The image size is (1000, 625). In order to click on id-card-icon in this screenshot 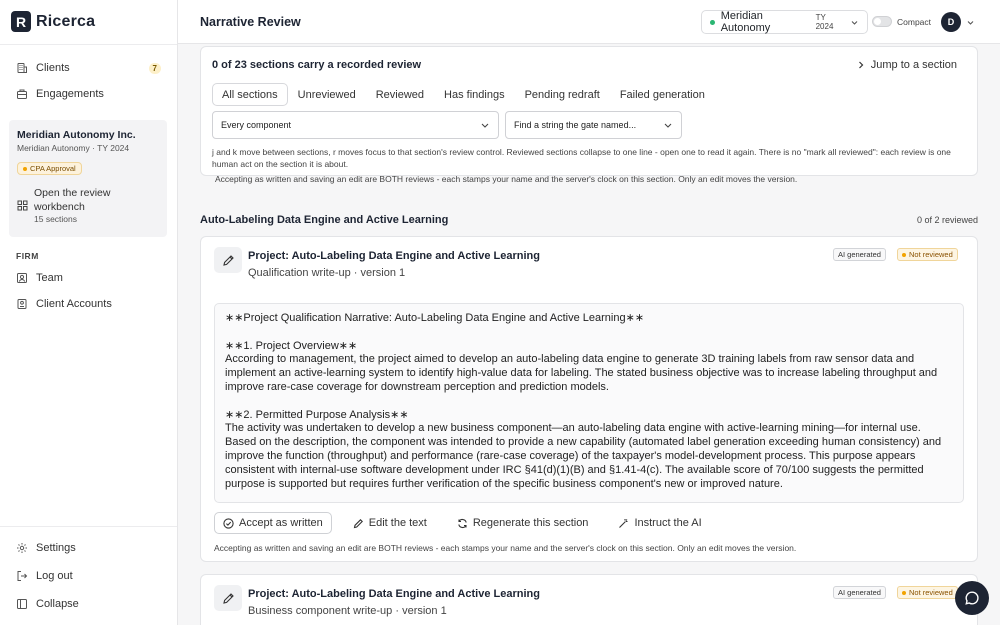, I will do `click(22, 304)`.